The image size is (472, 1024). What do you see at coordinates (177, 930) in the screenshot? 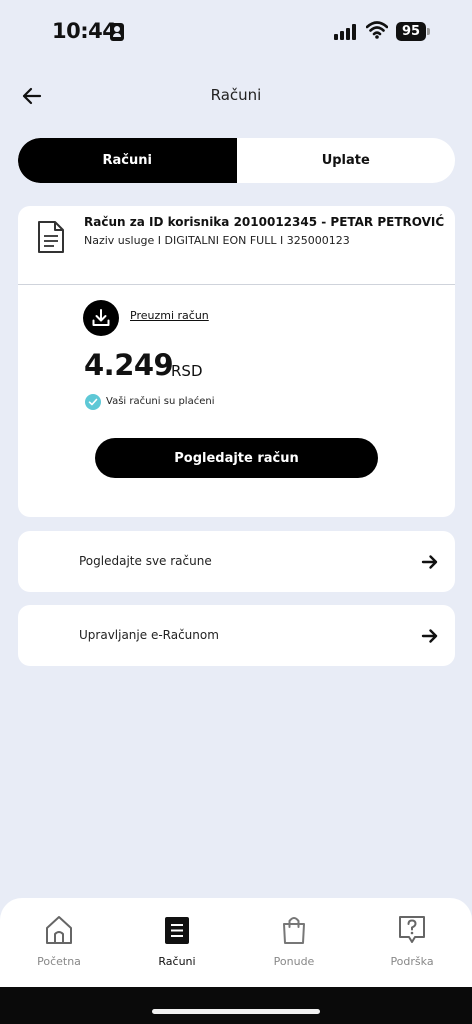
I see `bills-icon` at bounding box center [177, 930].